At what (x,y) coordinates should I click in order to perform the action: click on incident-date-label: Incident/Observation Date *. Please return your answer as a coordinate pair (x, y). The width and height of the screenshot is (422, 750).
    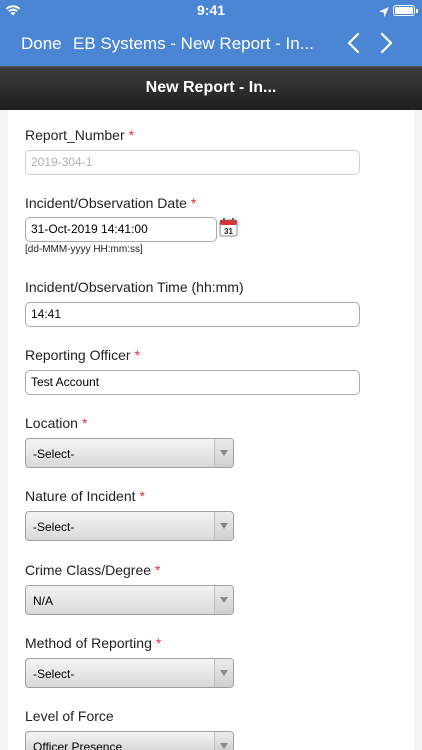
    Looking at the image, I should click on (111, 203).